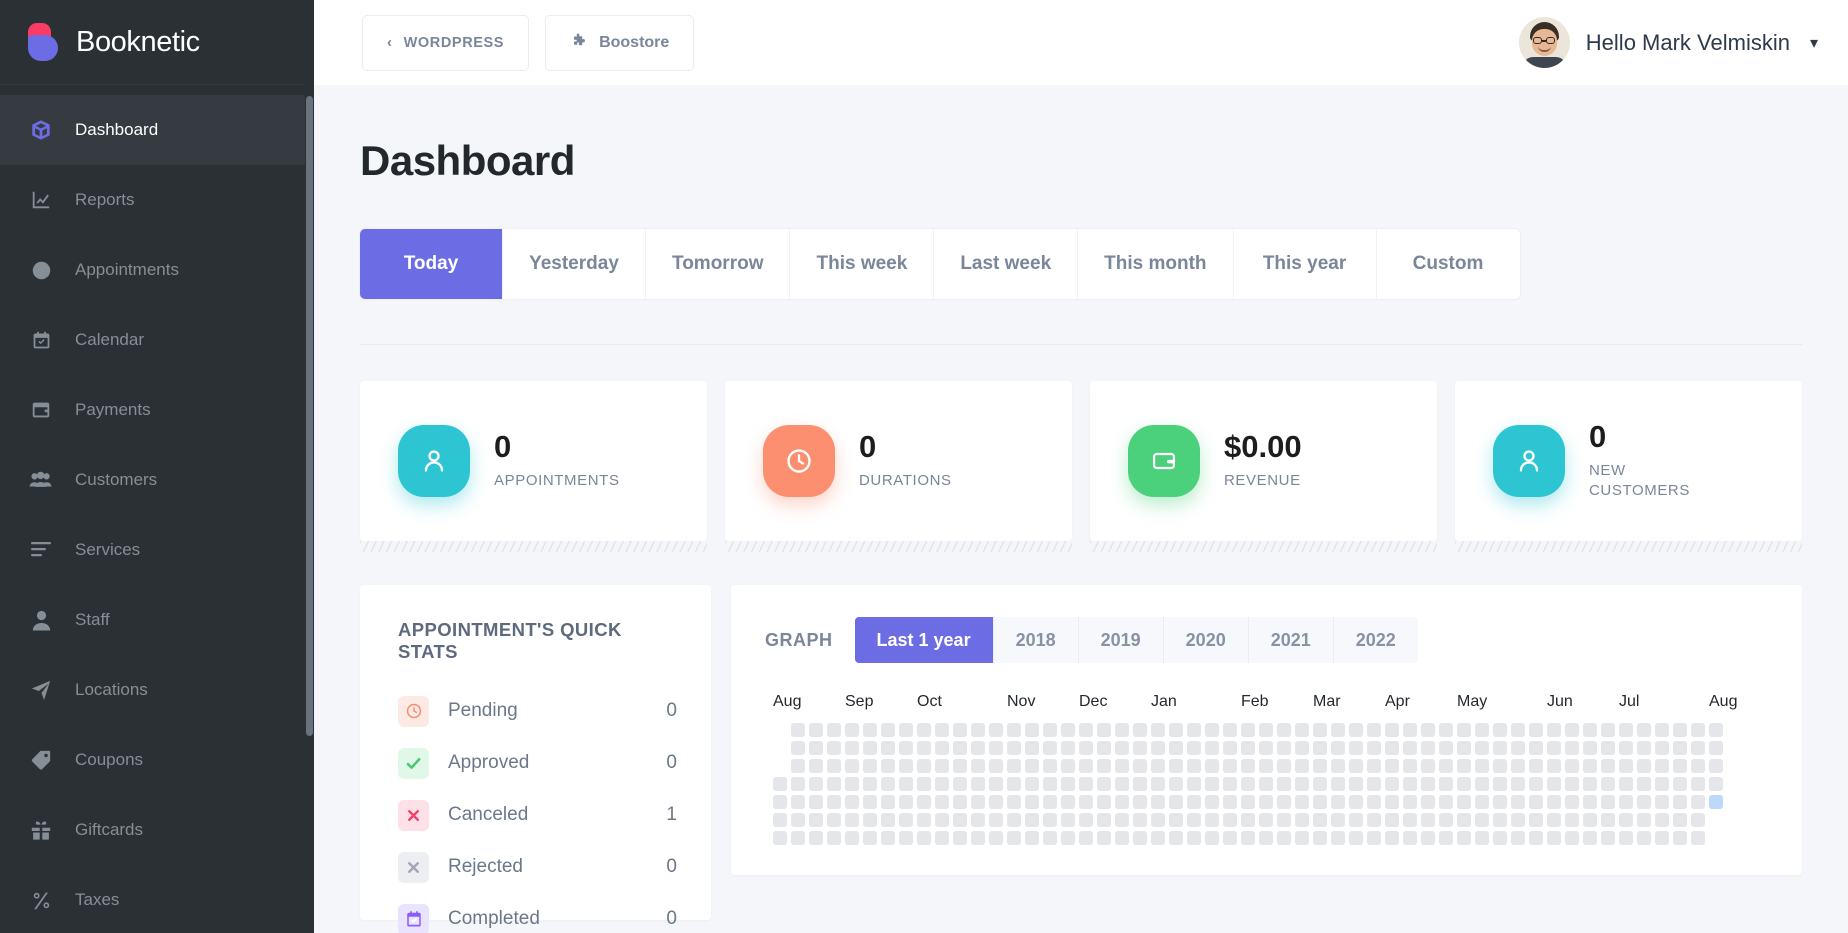  What do you see at coordinates (157, 760) in the screenshot?
I see `sidebar-item-coupons: Coupons` at bounding box center [157, 760].